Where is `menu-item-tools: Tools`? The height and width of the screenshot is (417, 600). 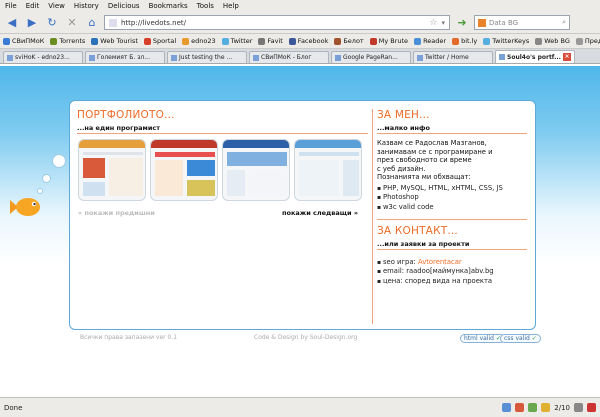
menu-item-tools: Tools is located at coordinates (205, 6).